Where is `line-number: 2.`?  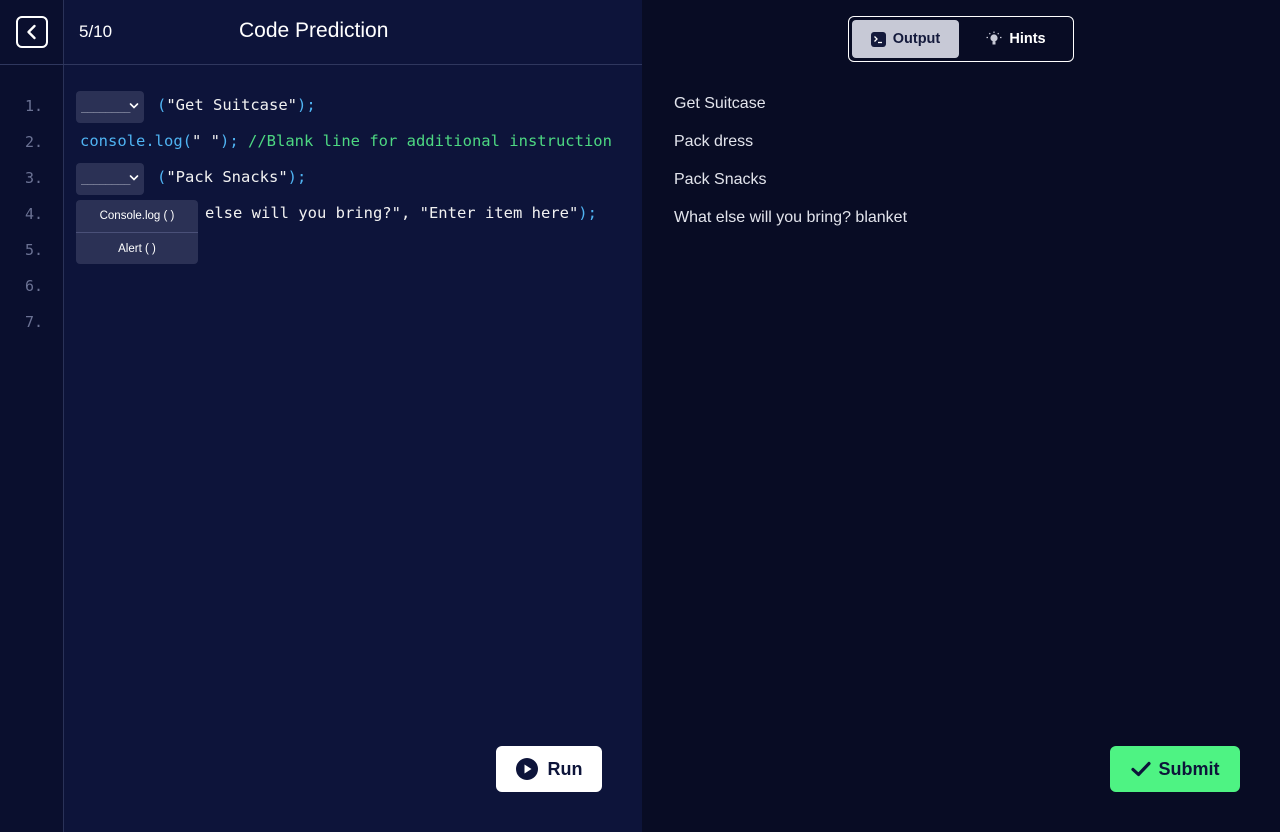 line-number: 2. is located at coordinates (34, 142).